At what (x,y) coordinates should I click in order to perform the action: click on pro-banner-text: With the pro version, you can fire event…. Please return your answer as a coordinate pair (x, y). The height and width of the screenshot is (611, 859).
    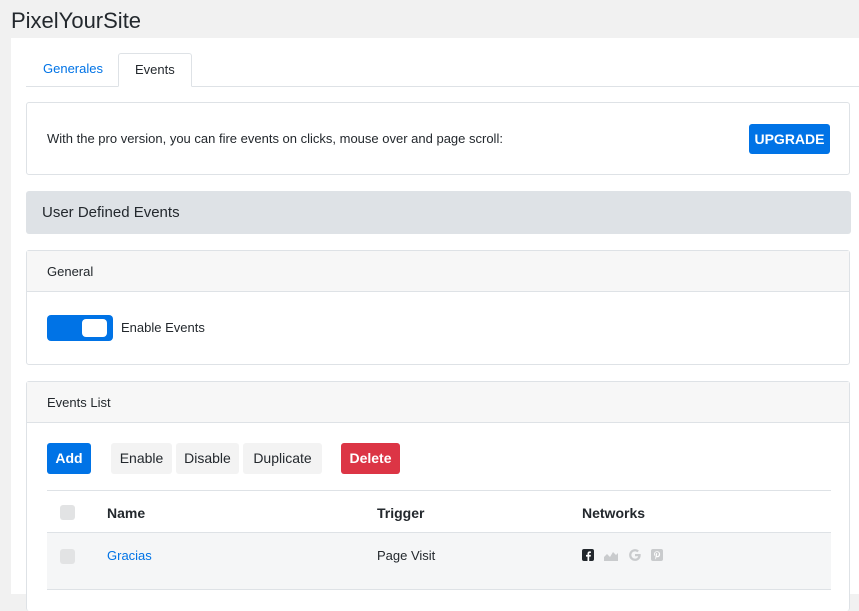
    Looking at the image, I should click on (275, 138).